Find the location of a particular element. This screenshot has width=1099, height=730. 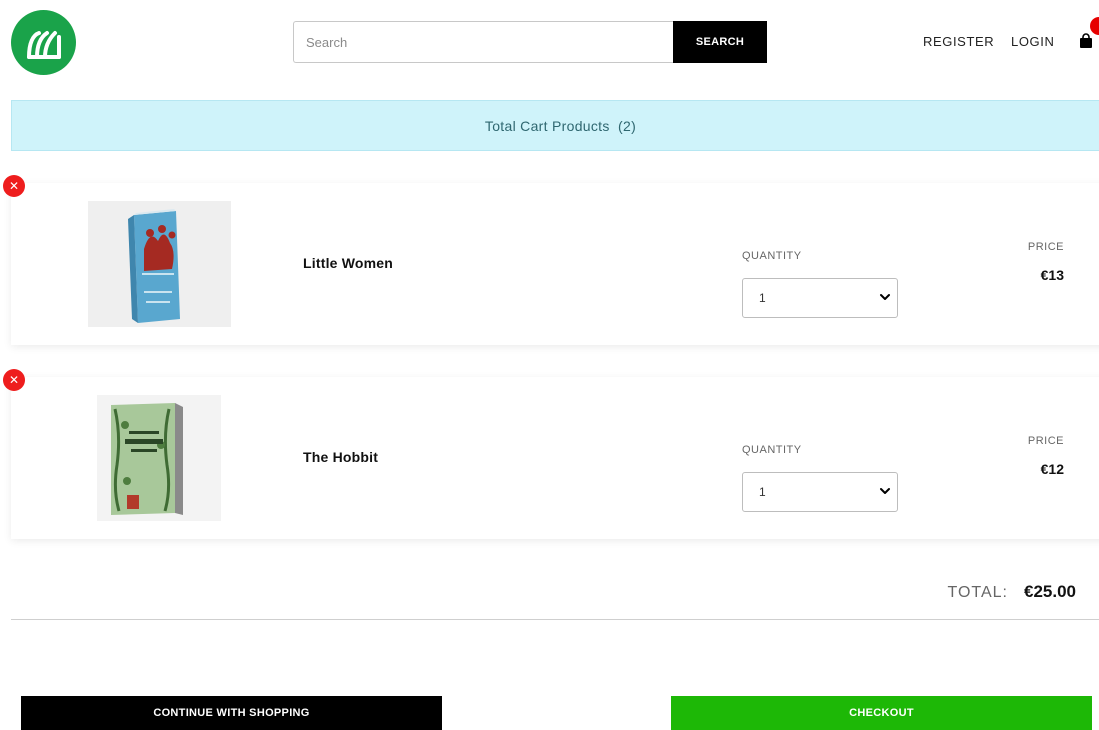

brand-logo-icon is located at coordinates (43, 42).